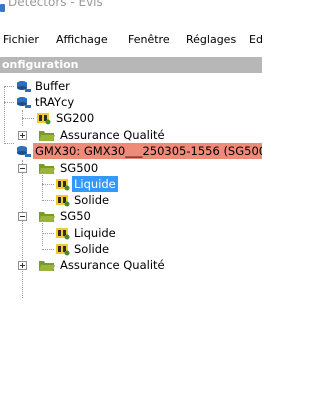 This screenshot has height=399, width=320. What do you see at coordinates (131, 168) in the screenshot?
I see `tree-item-sg500: SG500` at bounding box center [131, 168].